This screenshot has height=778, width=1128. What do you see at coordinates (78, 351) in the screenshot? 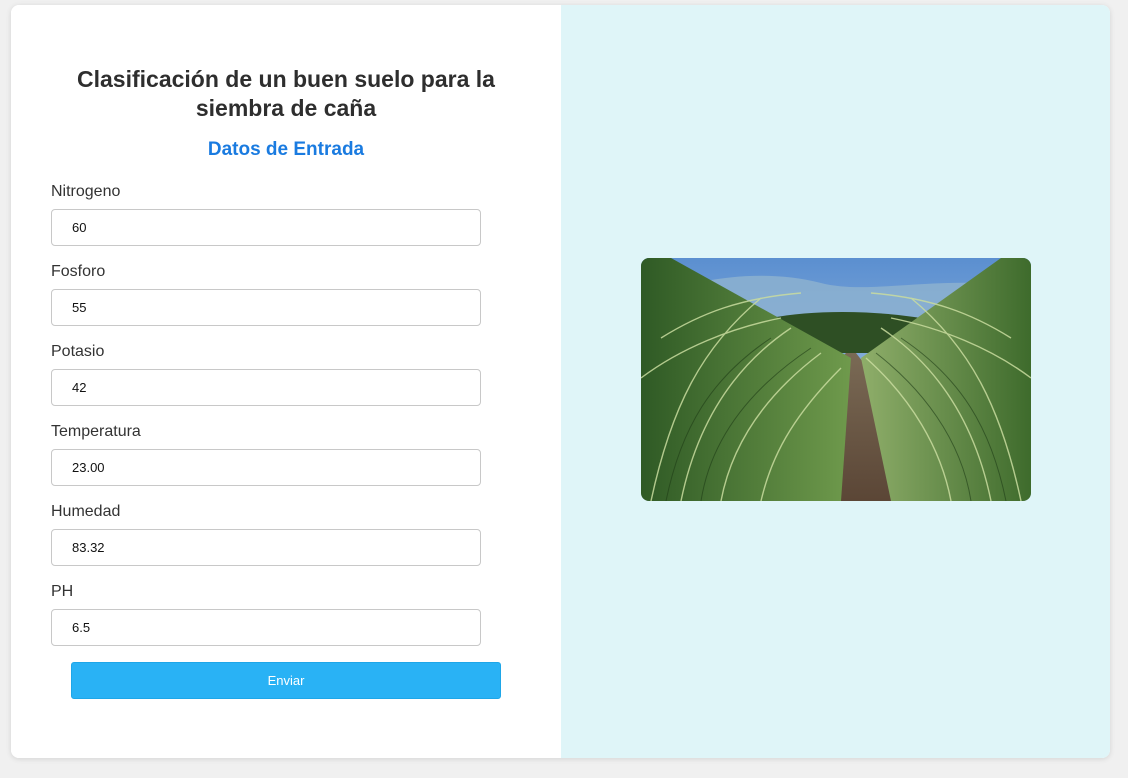
I see `potasio-label: Potasio` at bounding box center [78, 351].